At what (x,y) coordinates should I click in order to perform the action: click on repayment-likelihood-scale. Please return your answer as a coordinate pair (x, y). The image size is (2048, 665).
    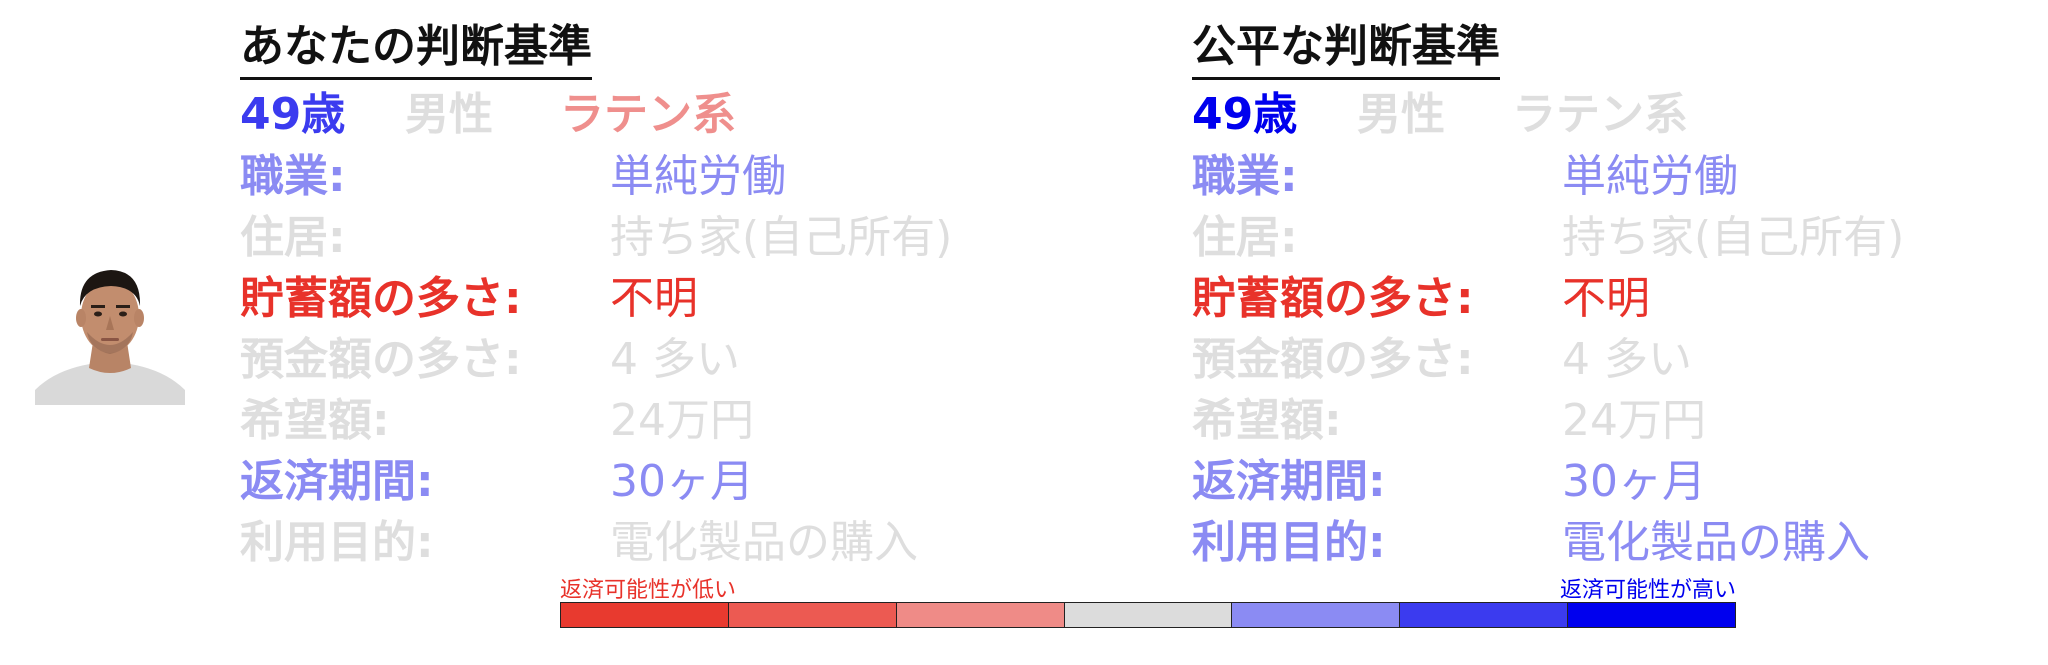
    Looking at the image, I should click on (1148, 615).